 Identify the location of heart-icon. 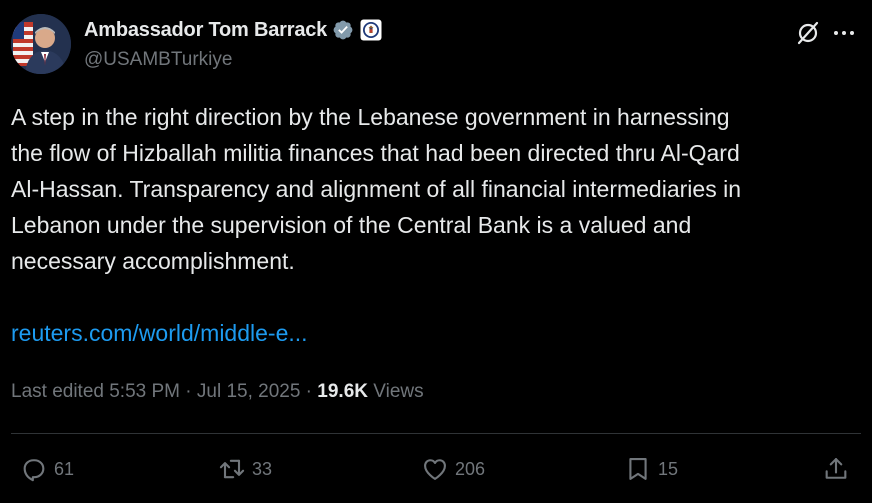
(435, 469).